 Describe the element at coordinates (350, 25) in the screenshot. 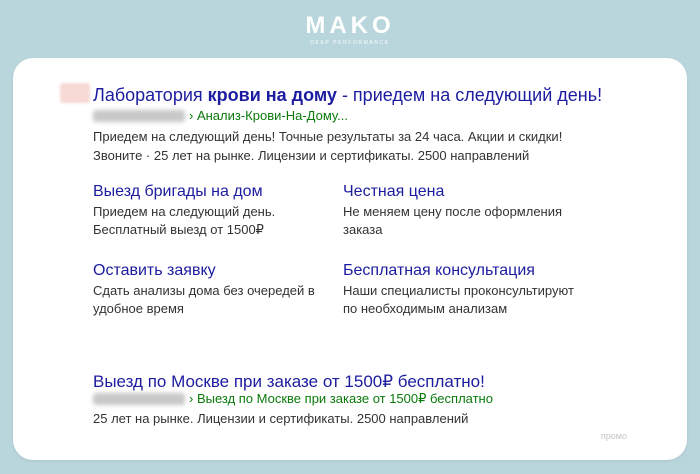

I see `brand-logo: MAKO` at that location.